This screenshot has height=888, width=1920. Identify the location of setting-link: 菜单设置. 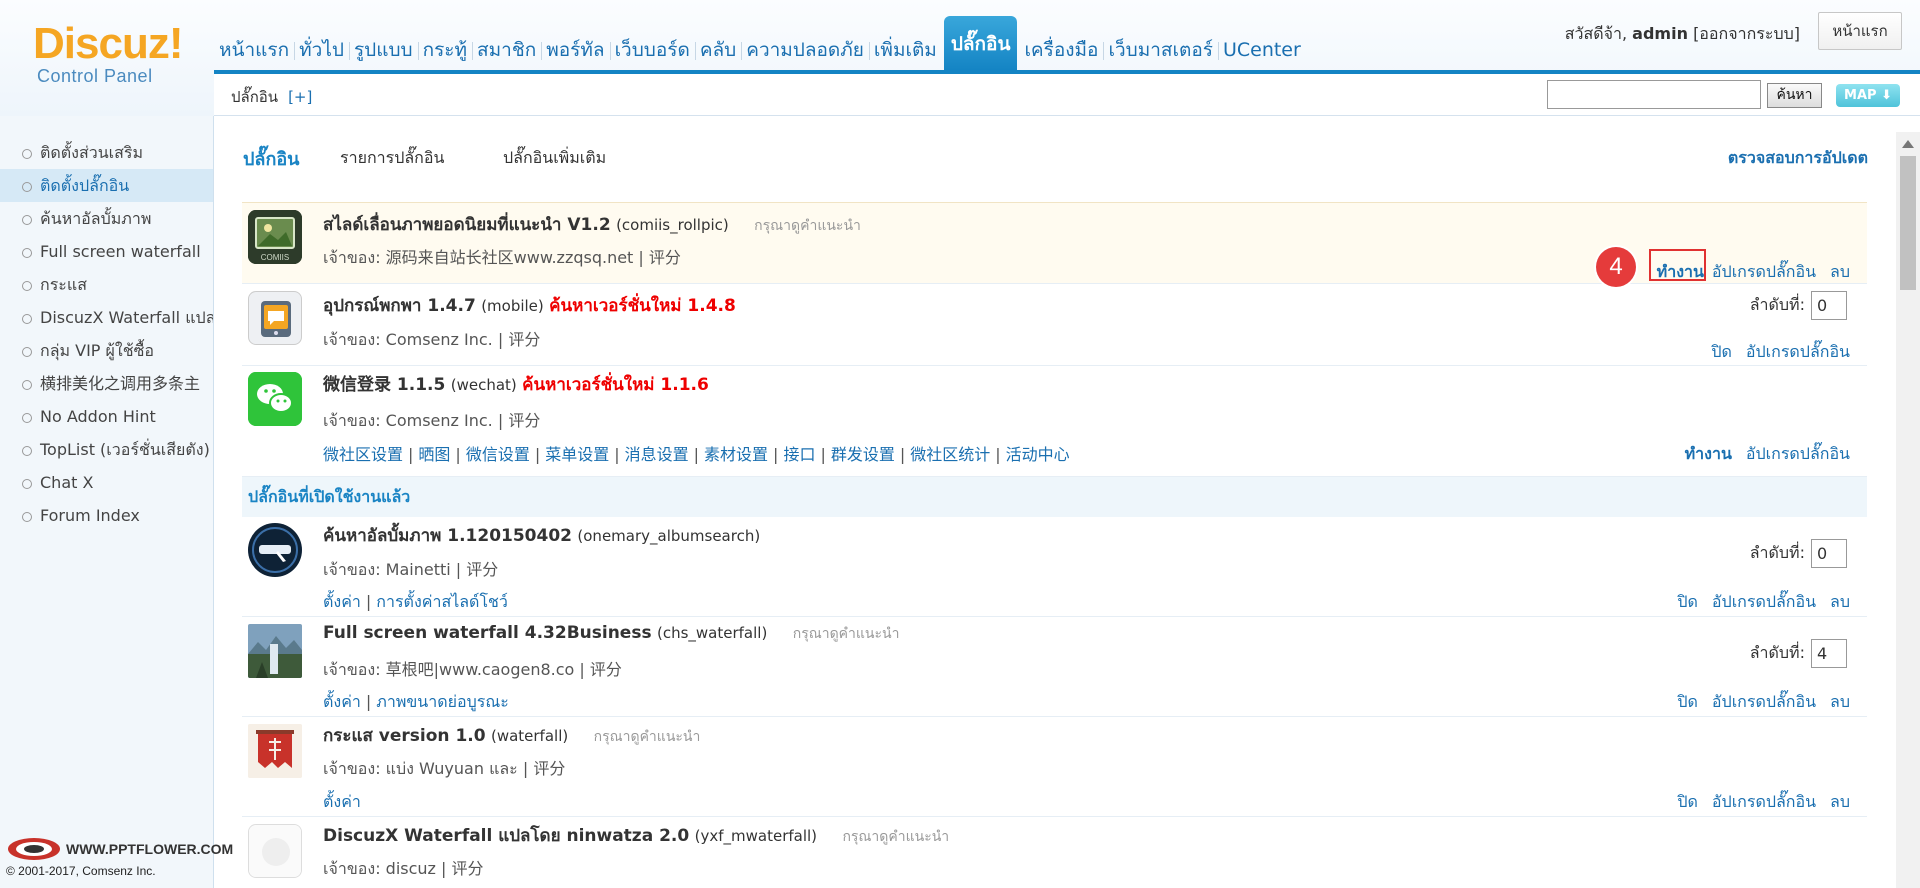
(577, 454).